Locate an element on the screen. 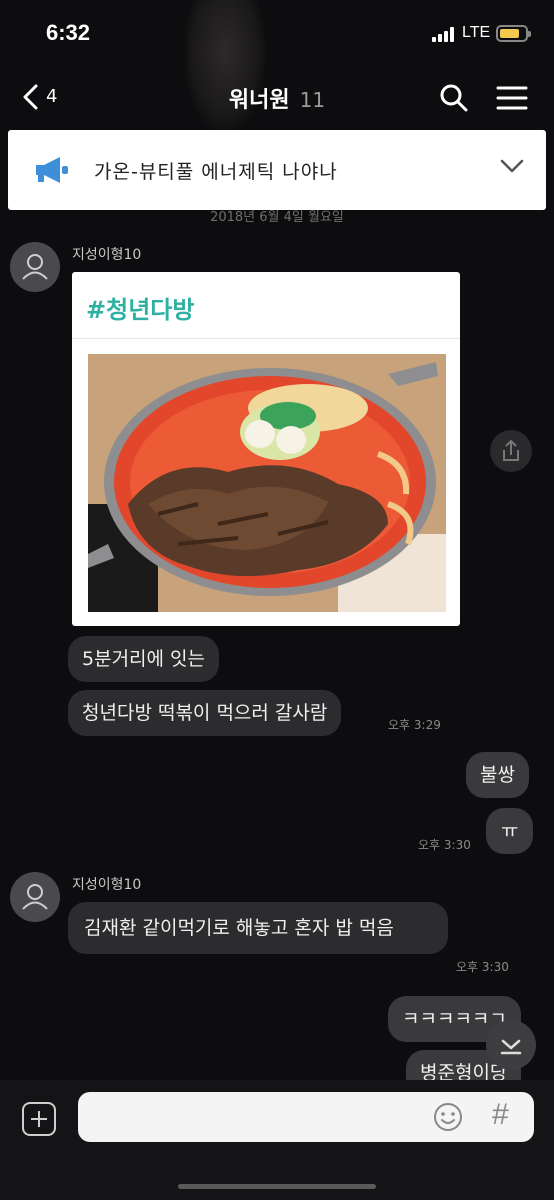 The width and height of the screenshot is (554, 1200). search-button is located at coordinates (454, 98).